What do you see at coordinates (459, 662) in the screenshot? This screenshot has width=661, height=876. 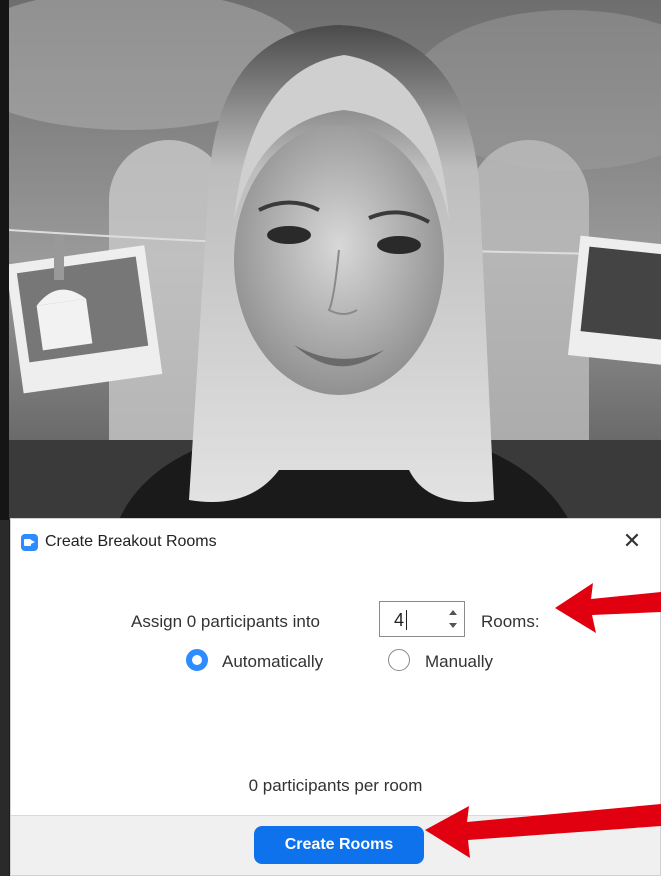 I see `manually-label: Manually` at bounding box center [459, 662].